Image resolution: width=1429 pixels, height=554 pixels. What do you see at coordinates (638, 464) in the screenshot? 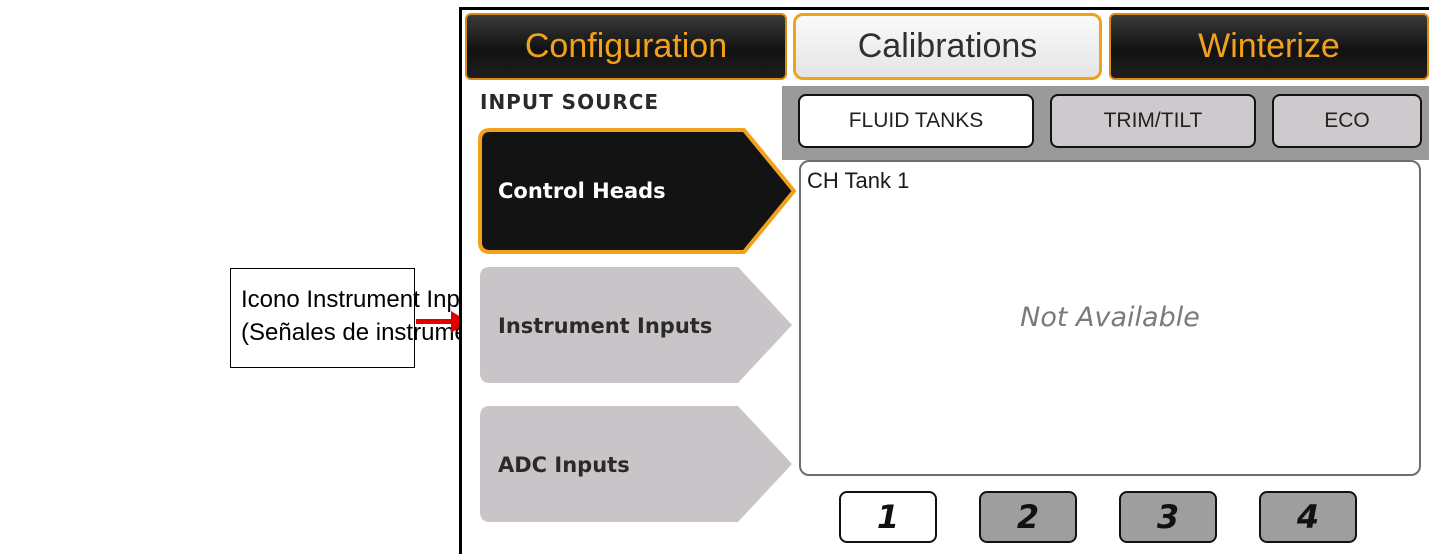
I see `input-adc-inputs-button: ADC Inputs` at bounding box center [638, 464].